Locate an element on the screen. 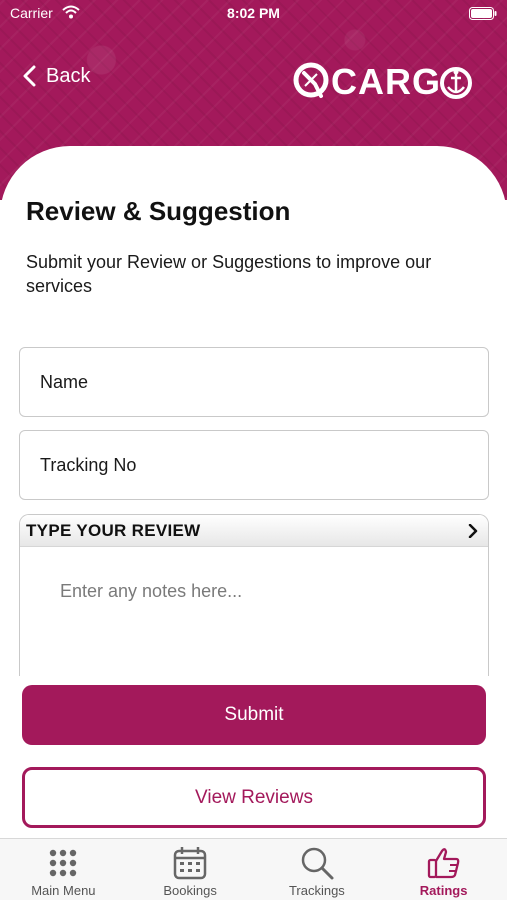 This screenshot has width=507, height=900. qcargo-logo: CARG is located at coordinates (382, 82).